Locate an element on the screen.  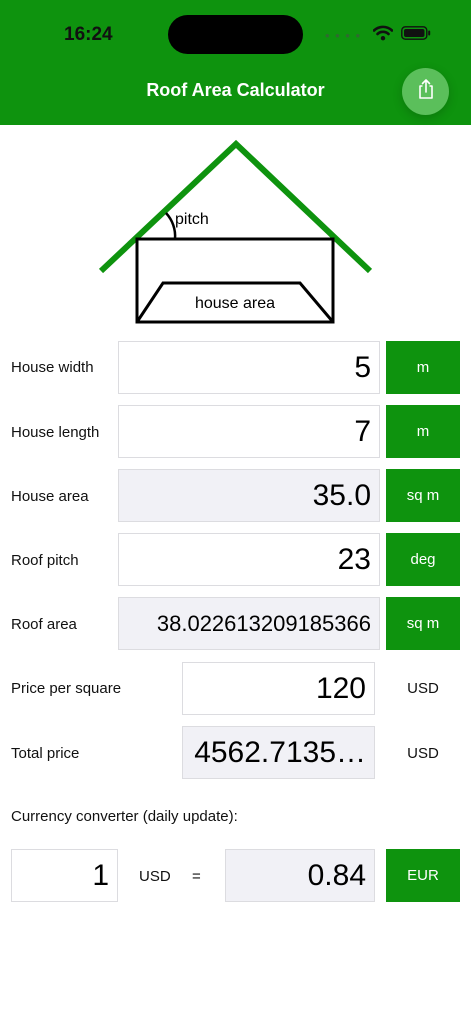
roof-area-value: 38.022613209185366 is located at coordinates (249, 623).